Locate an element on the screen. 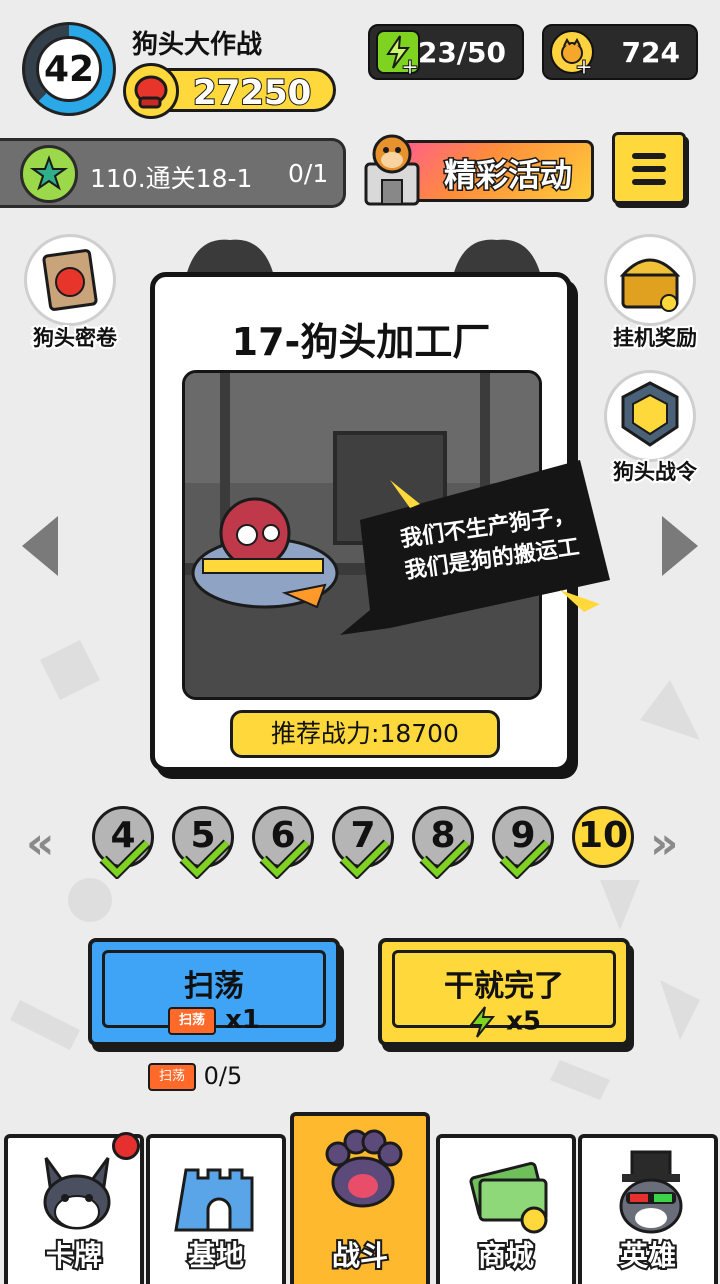 The width and height of the screenshot is (720, 1284). side-label-idle-reward: 挂机奖励 is located at coordinates (655, 338).